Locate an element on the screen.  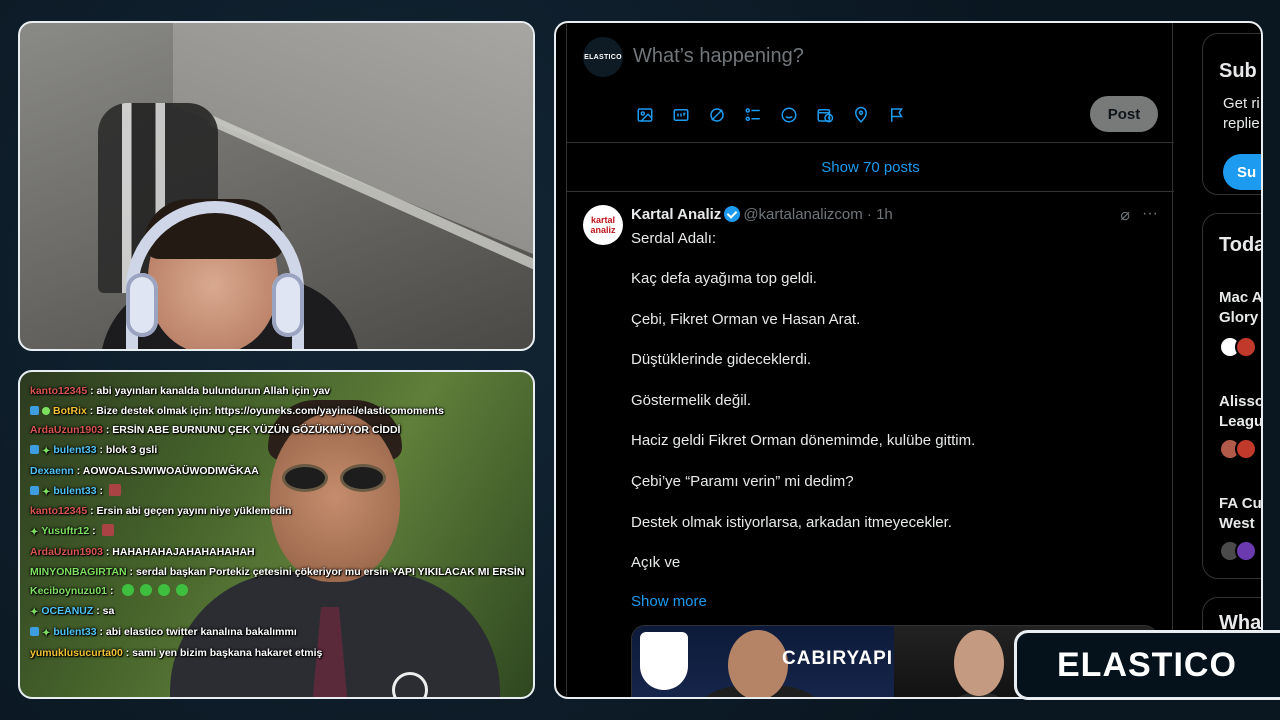
trend-title: Alisso is located at coordinates (1241, 401).